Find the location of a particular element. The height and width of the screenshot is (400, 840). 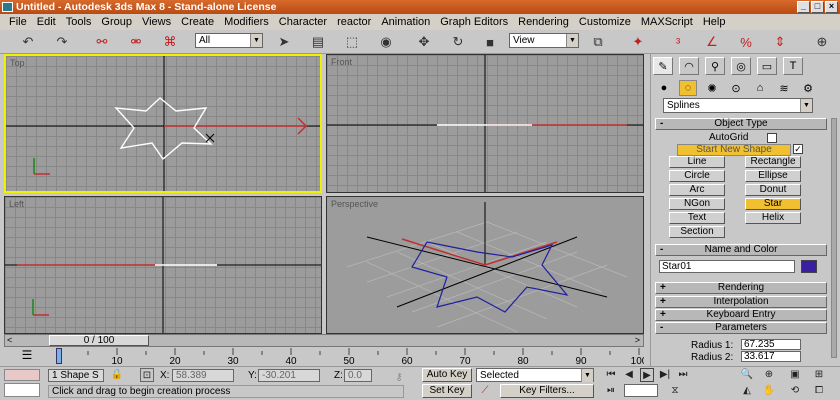

category-dropdown: Splines ▼ is located at coordinates (738, 105).